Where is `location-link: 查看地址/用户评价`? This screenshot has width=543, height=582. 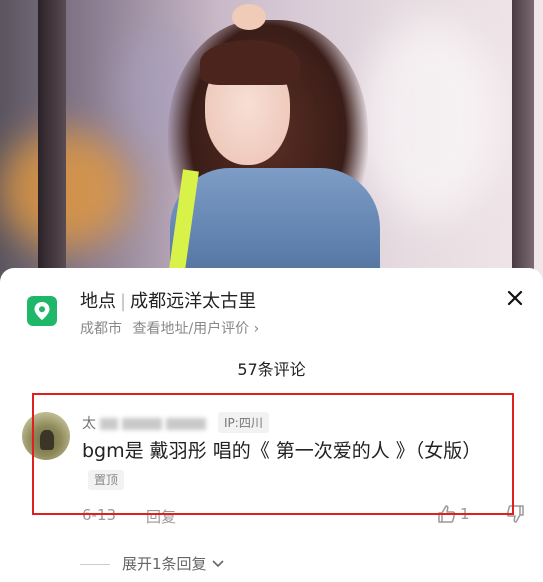 location-link: 查看地址/用户评价 is located at coordinates (190, 329).